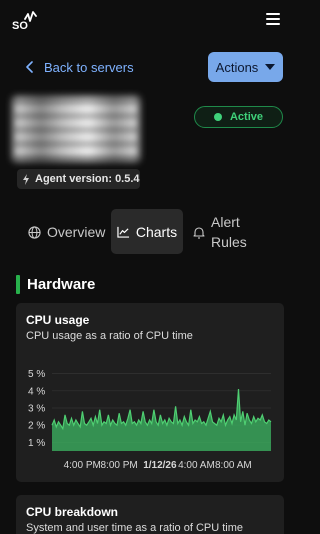 The width and height of the screenshot is (320, 534). What do you see at coordinates (61, 284) in the screenshot?
I see `section-title: Hardware` at bounding box center [61, 284].